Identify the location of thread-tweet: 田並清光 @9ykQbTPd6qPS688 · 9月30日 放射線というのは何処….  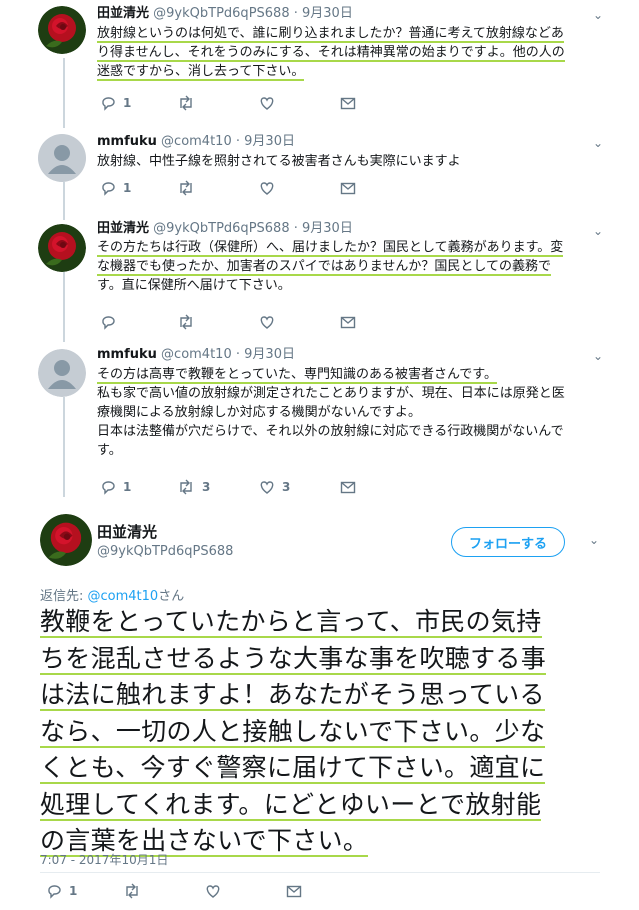
(319, 62).